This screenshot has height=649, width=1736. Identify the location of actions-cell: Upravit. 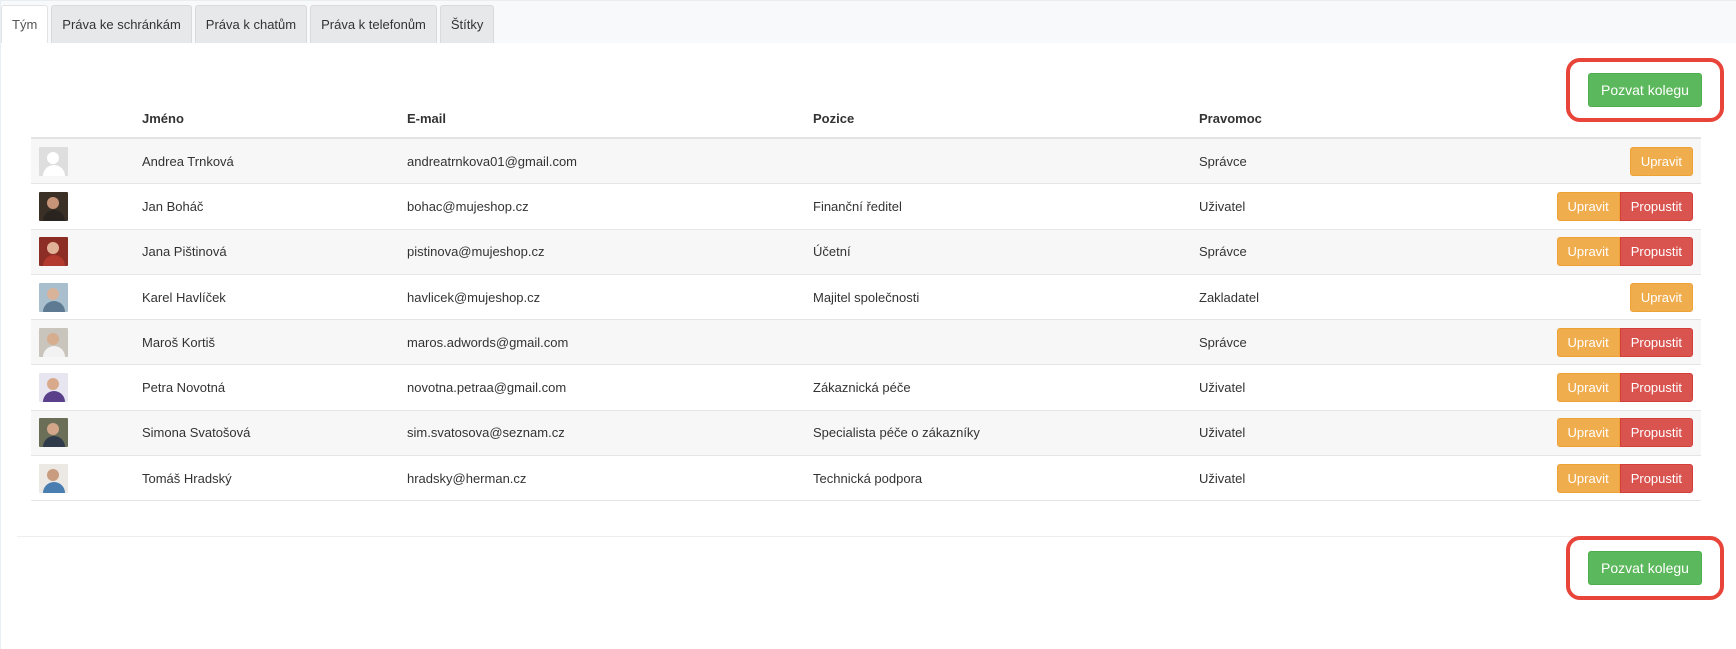
(1575, 297).